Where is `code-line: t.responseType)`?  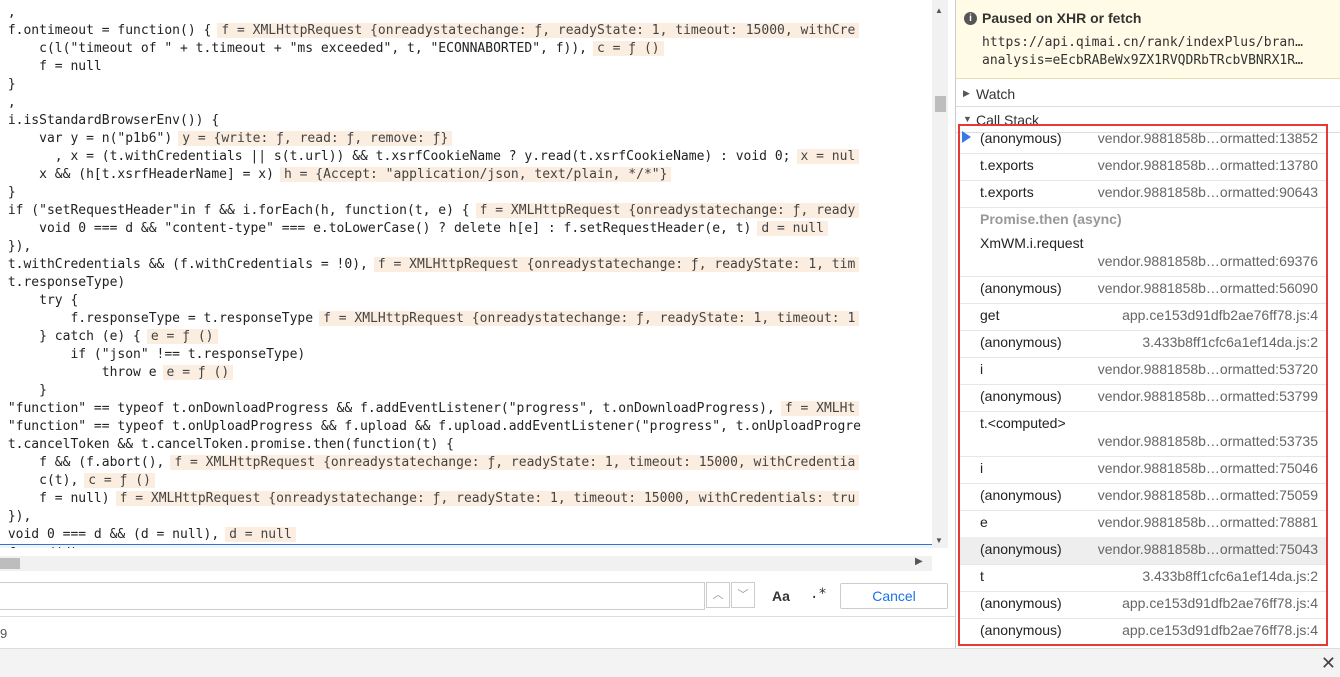
code-line: t.responseType) is located at coordinates (62, 283).